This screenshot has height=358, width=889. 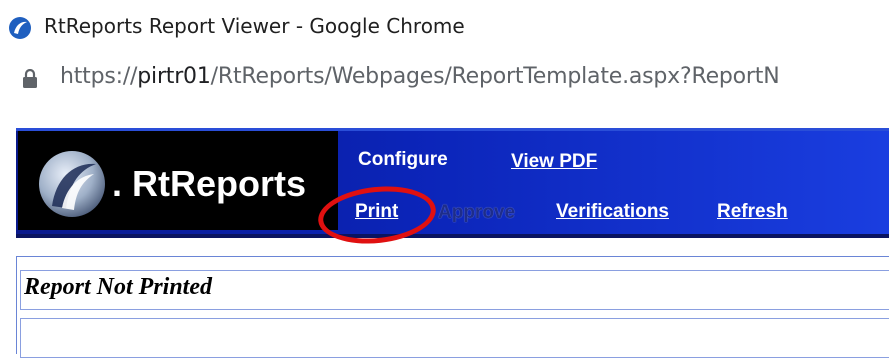 What do you see at coordinates (174, 76) in the screenshot?
I see `url-host: pirtr01` at bounding box center [174, 76].